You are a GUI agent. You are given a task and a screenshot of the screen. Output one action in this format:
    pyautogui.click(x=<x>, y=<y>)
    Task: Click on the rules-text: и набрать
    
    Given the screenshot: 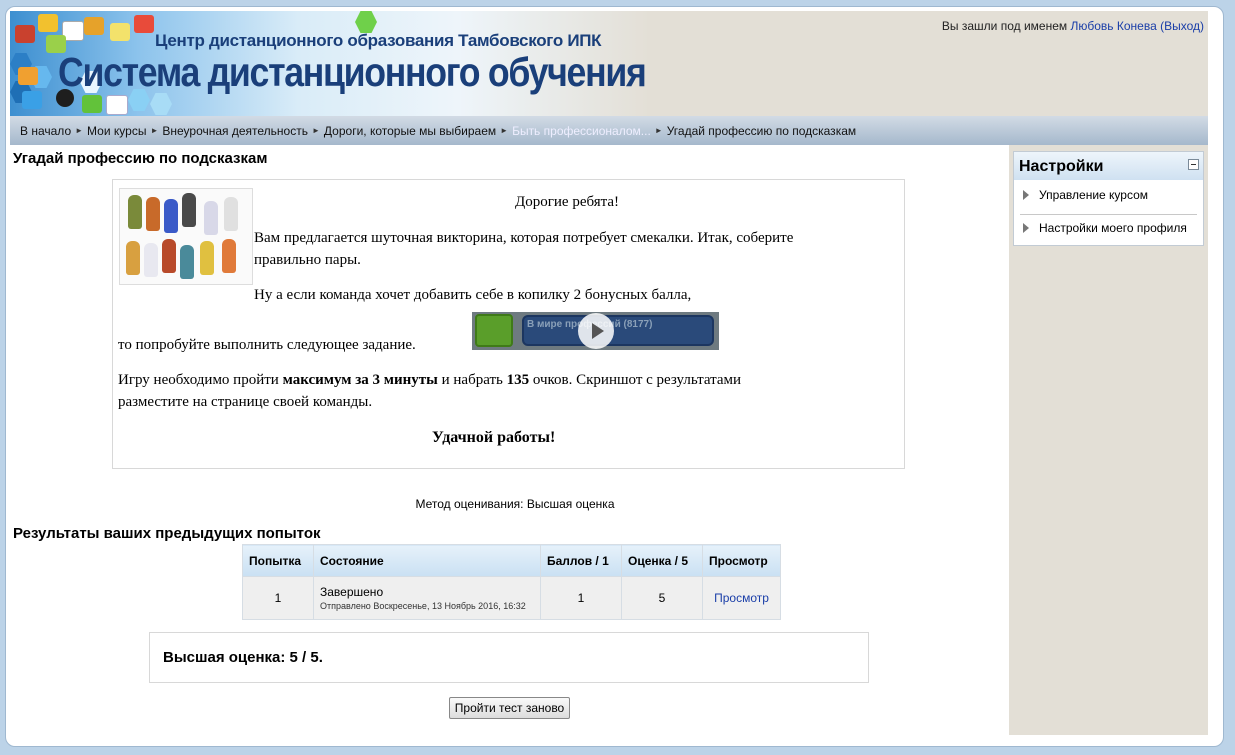 What is the action you would take?
    pyautogui.click(x=472, y=380)
    